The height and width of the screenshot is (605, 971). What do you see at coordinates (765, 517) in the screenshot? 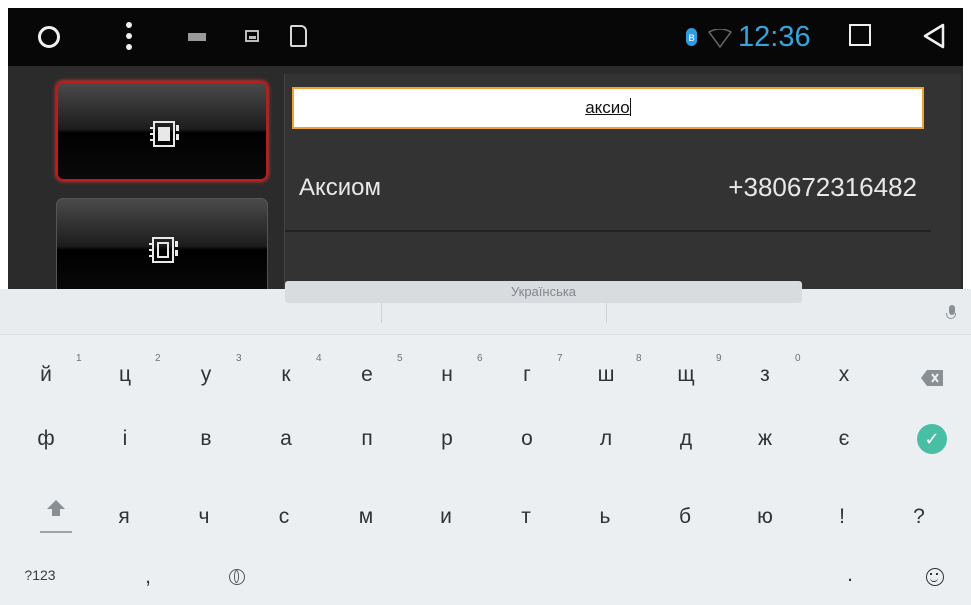
I see `key: ю` at bounding box center [765, 517].